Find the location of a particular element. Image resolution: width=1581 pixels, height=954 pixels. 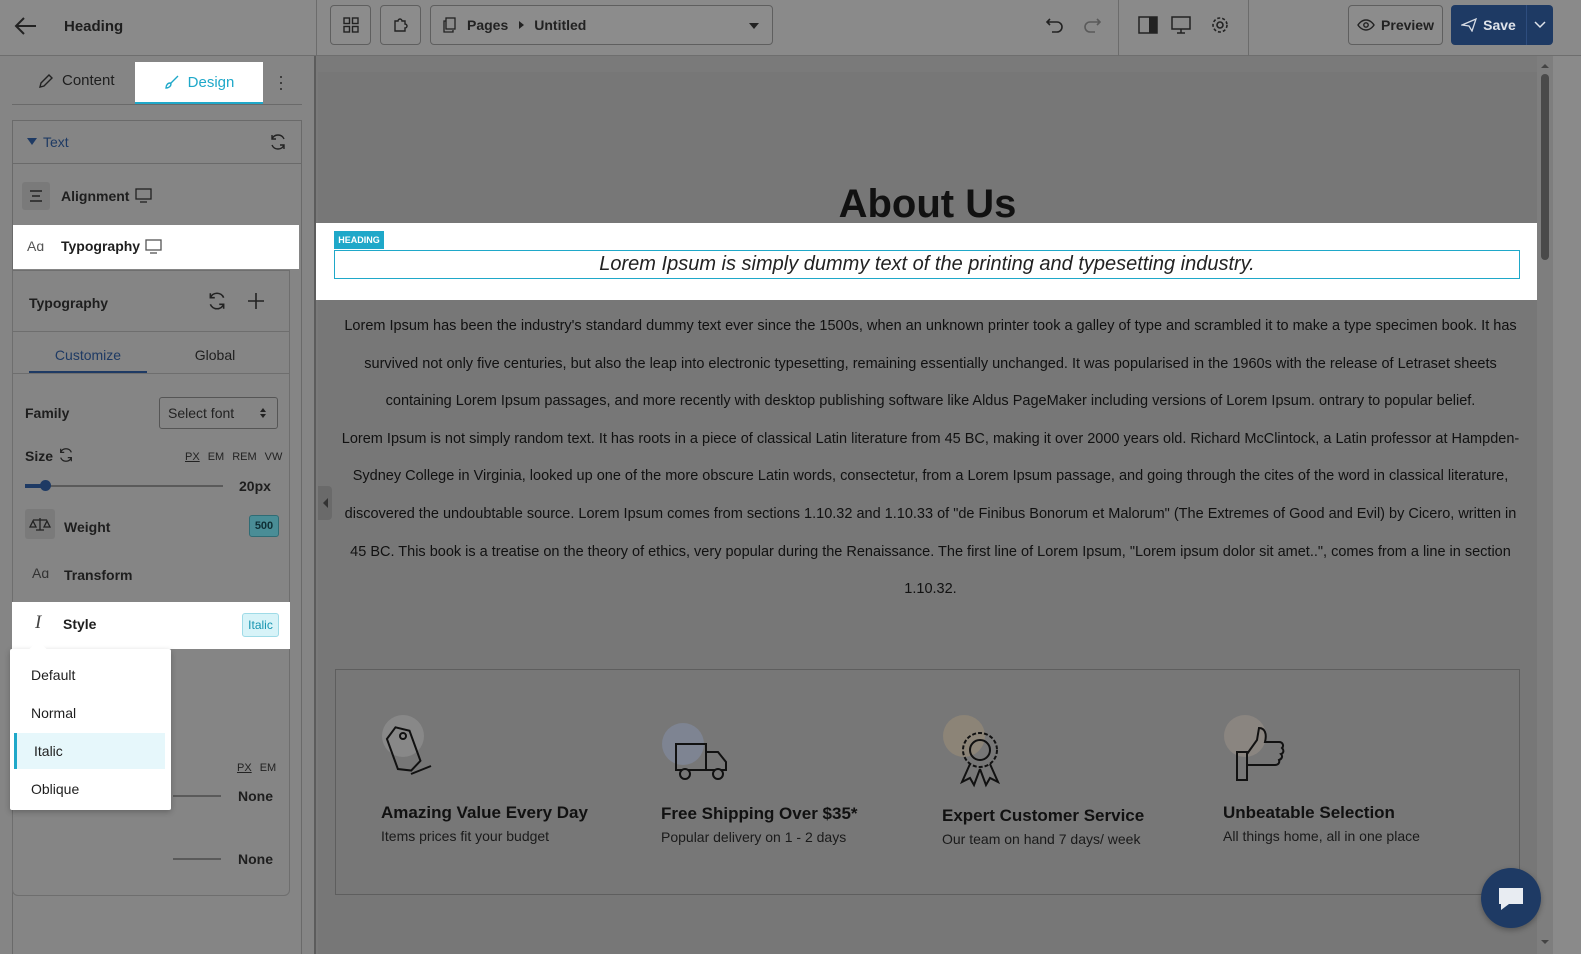

font-family-select: Select font is located at coordinates (218, 413).